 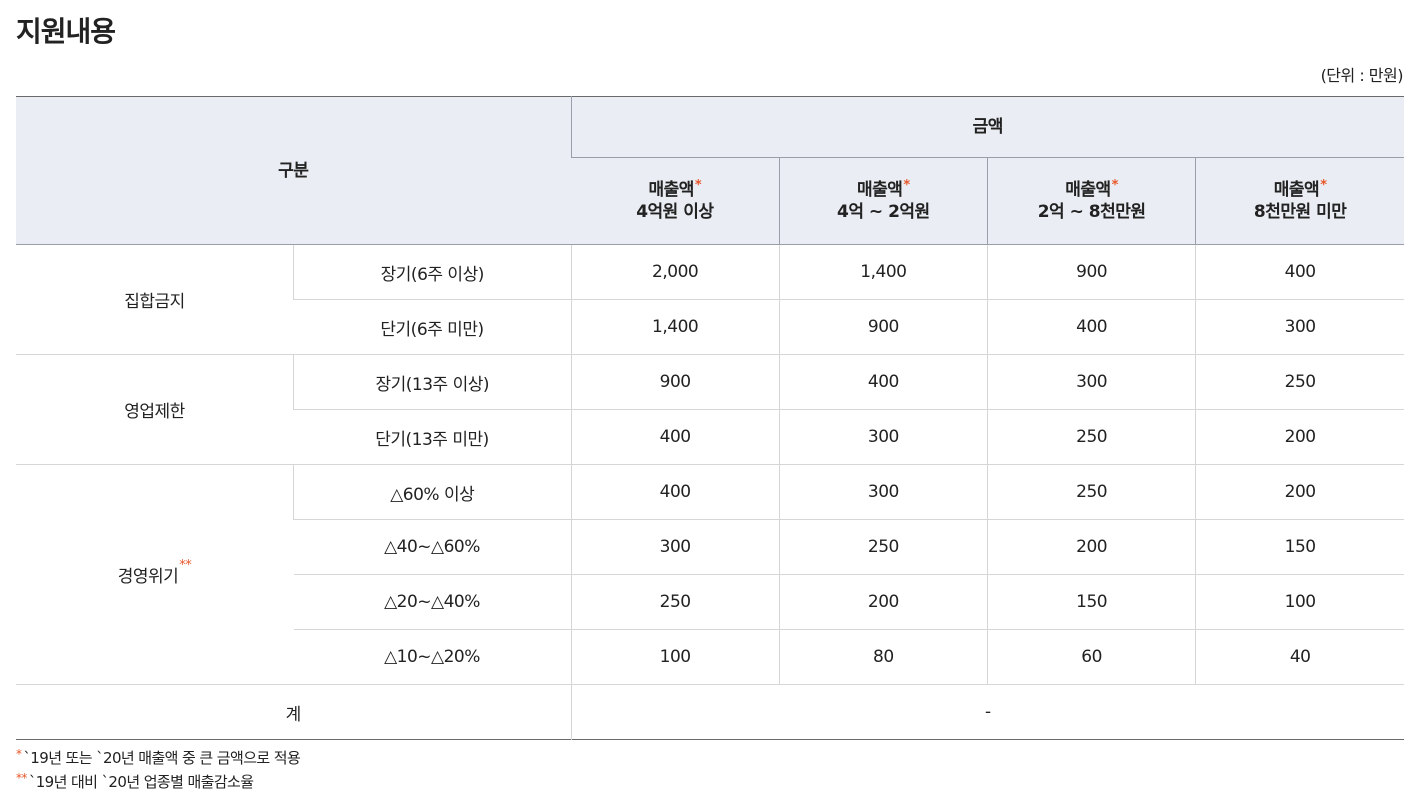 I want to click on unit-label: (단위 : 만원), so click(x=1362, y=75).